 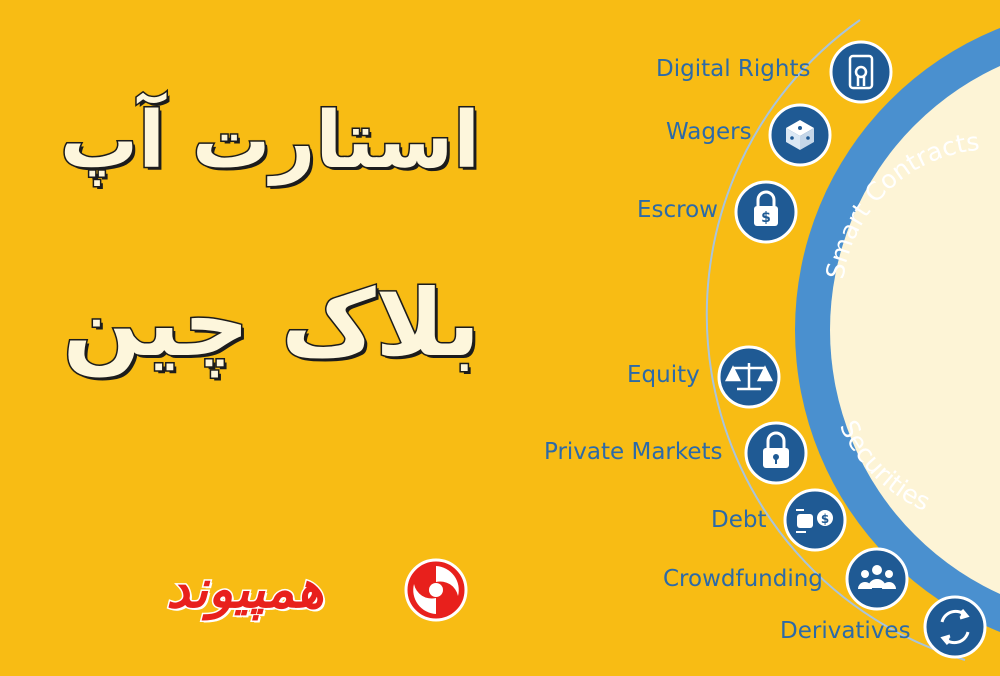 What do you see at coordinates (800, 135) in the screenshot?
I see `item-wagers` at bounding box center [800, 135].